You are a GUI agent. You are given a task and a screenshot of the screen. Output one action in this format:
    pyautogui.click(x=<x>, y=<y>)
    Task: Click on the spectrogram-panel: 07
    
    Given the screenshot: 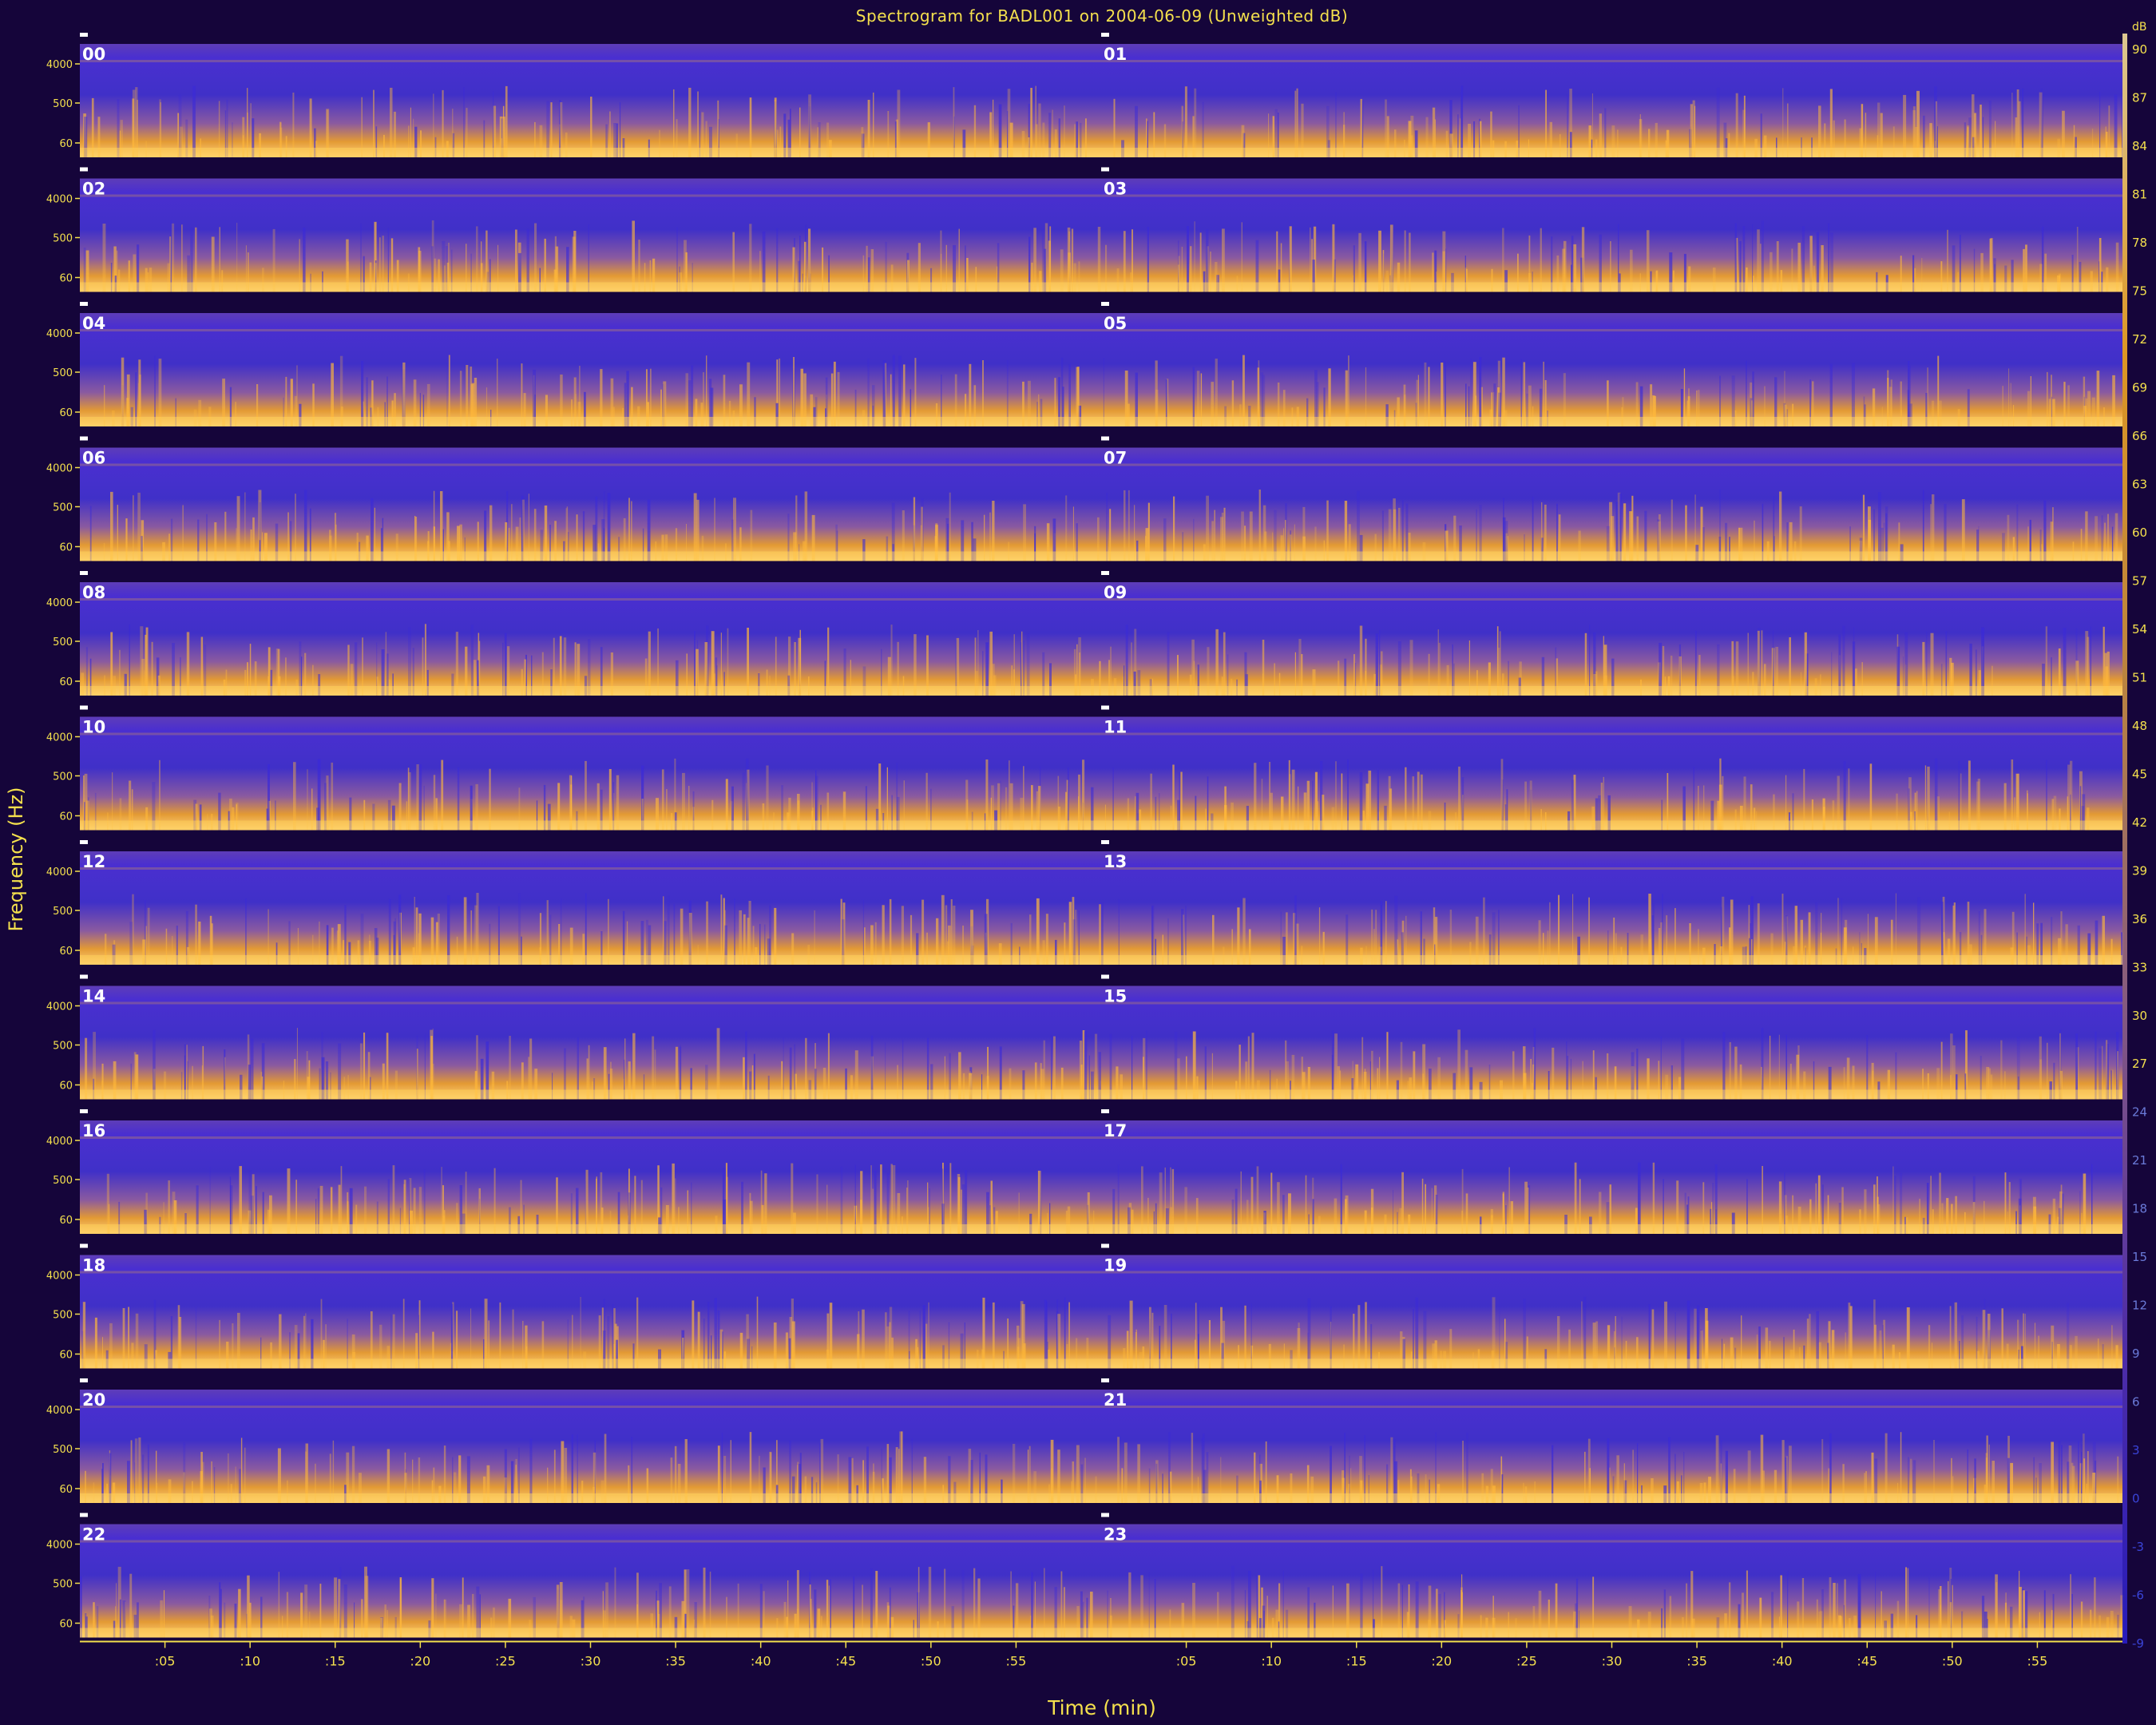 What is the action you would take?
    pyautogui.click(x=1611, y=499)
    